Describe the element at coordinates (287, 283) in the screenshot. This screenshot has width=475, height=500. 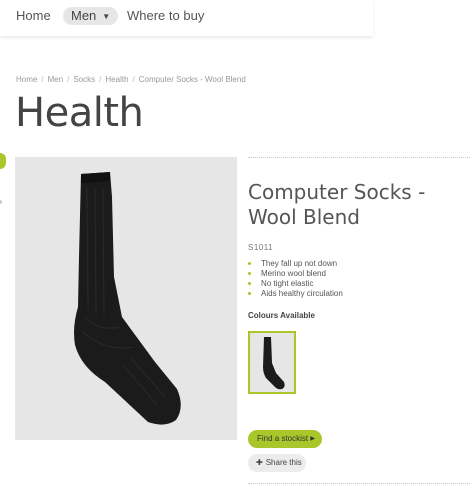
I see `feature-text: No tight elastic` at that location.